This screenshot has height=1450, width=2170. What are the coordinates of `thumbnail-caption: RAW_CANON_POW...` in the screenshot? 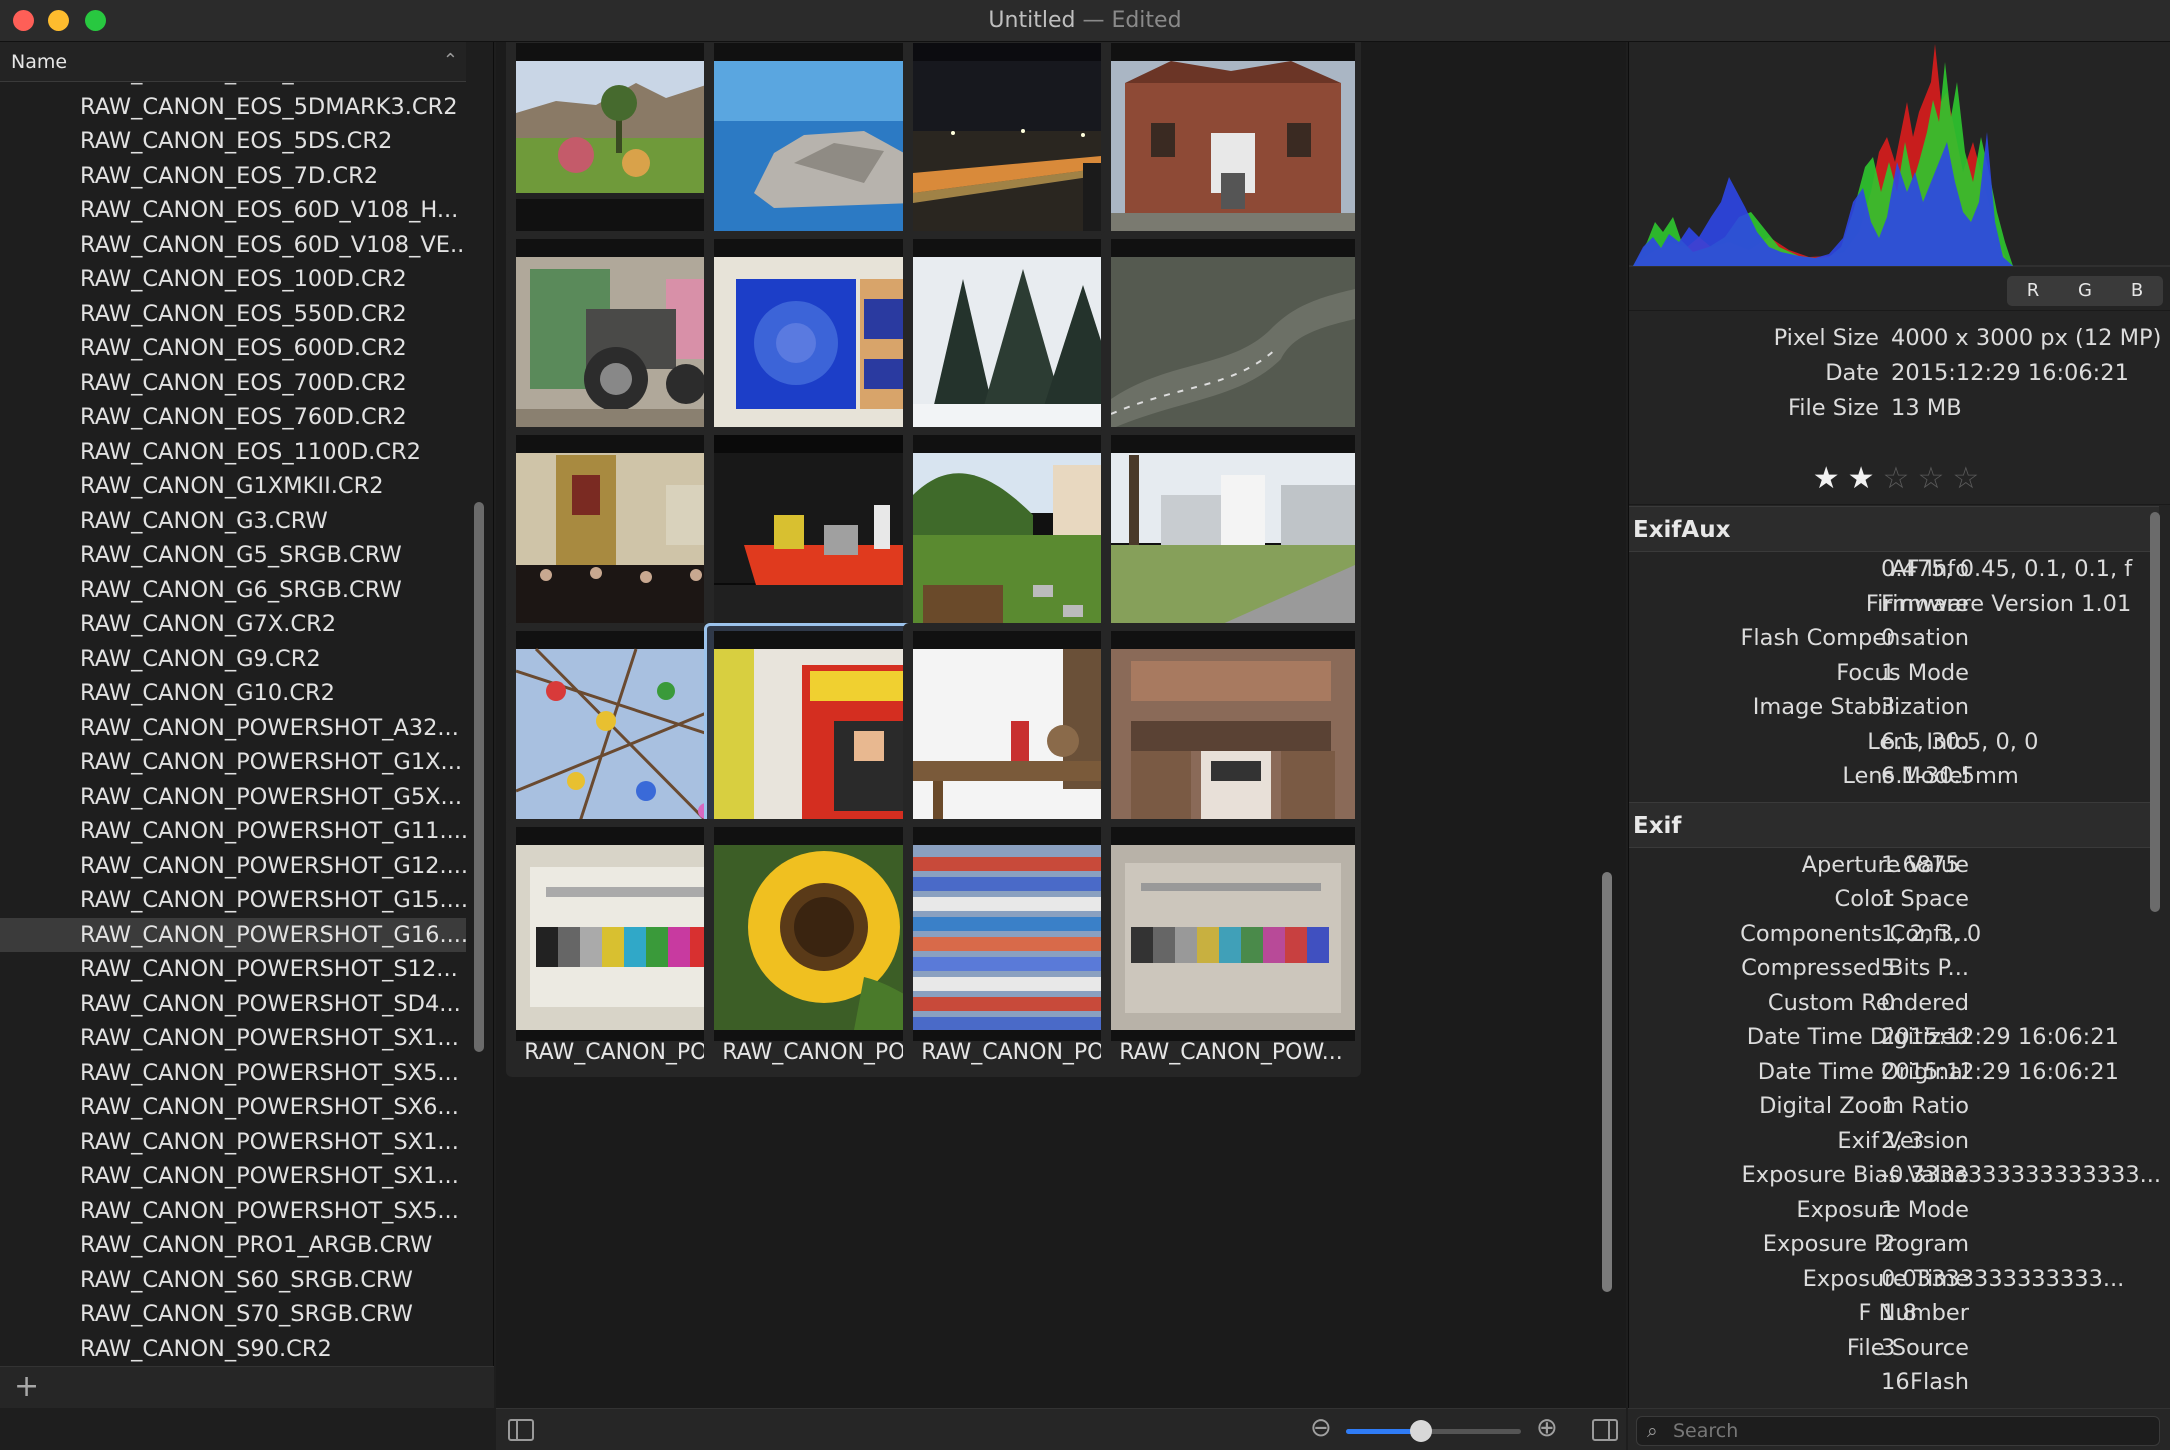 It's located at (1231, 1052).